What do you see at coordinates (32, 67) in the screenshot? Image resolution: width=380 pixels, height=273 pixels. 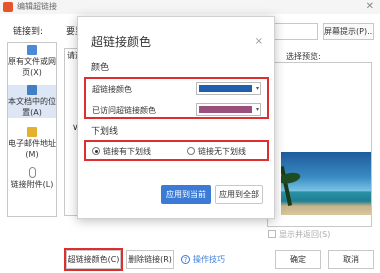 I see `sidebar-item-label: 原有文件或网页(X)` at bounding box center [32, 67].